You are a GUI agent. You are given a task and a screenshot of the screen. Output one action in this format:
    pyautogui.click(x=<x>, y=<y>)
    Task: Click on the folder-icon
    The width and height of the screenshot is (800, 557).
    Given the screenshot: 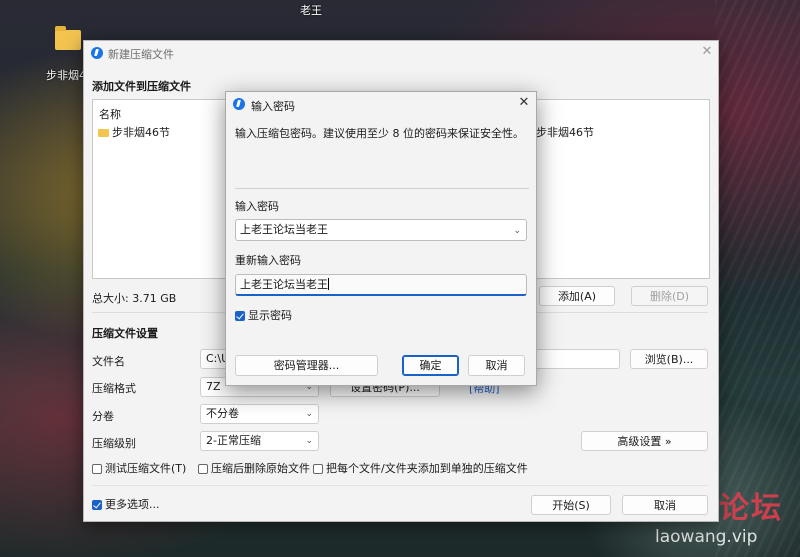 What is the action you would take?
    pyautogui.click(x=103, y=133)
    